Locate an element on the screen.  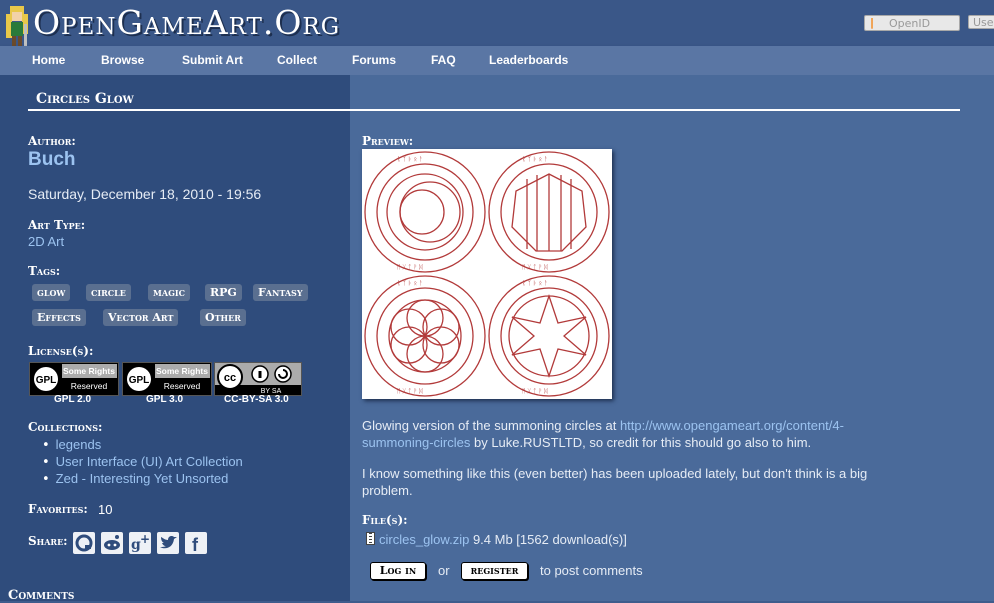
openid-field: | OpenID is located at coordinates (912, 23).